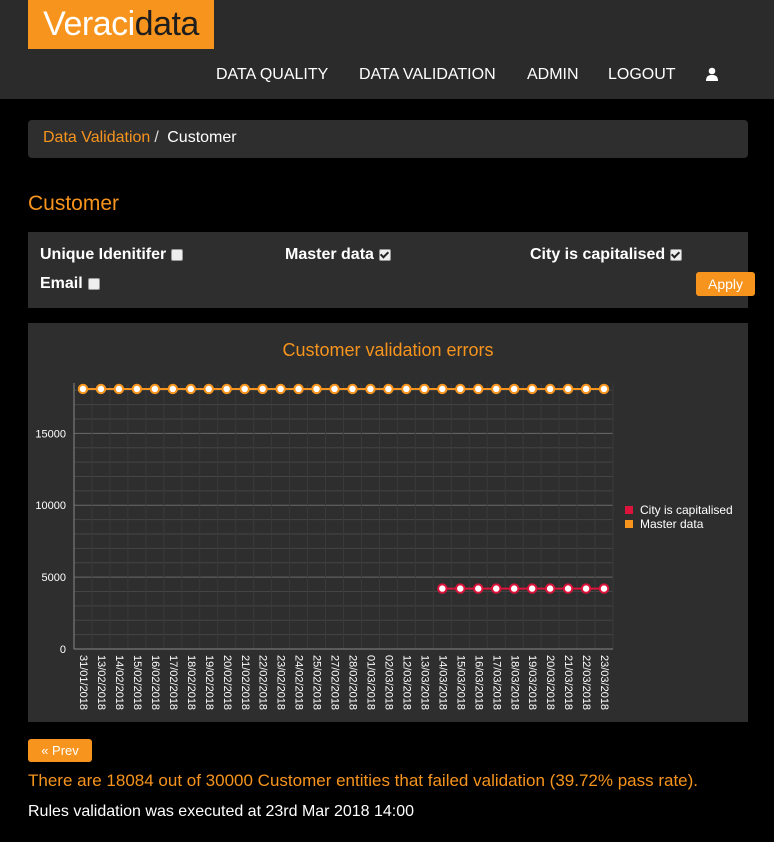 The width and height of the screenshot is (774, 842). I want to click on nav-data-validation: DATA VALIDATION, so click(427, 75).